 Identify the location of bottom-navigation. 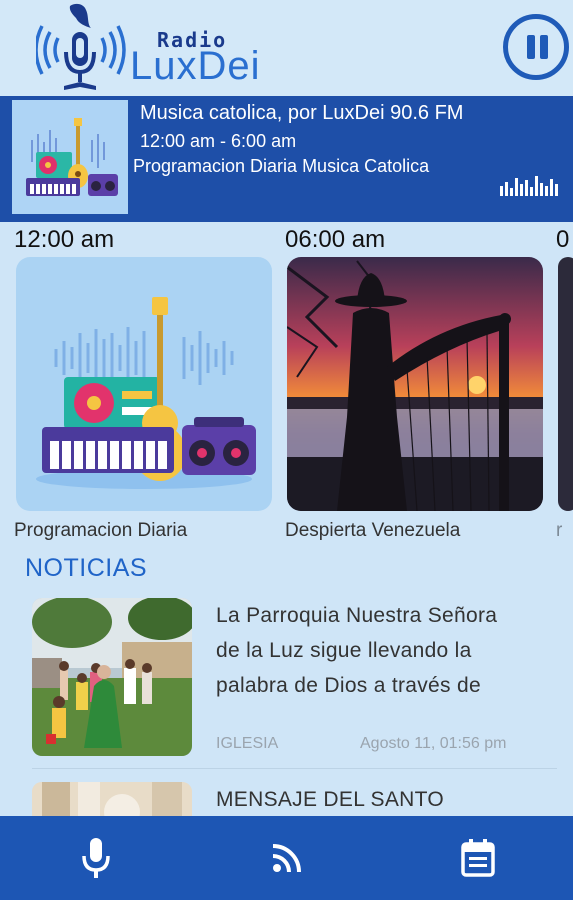
(286, 858).